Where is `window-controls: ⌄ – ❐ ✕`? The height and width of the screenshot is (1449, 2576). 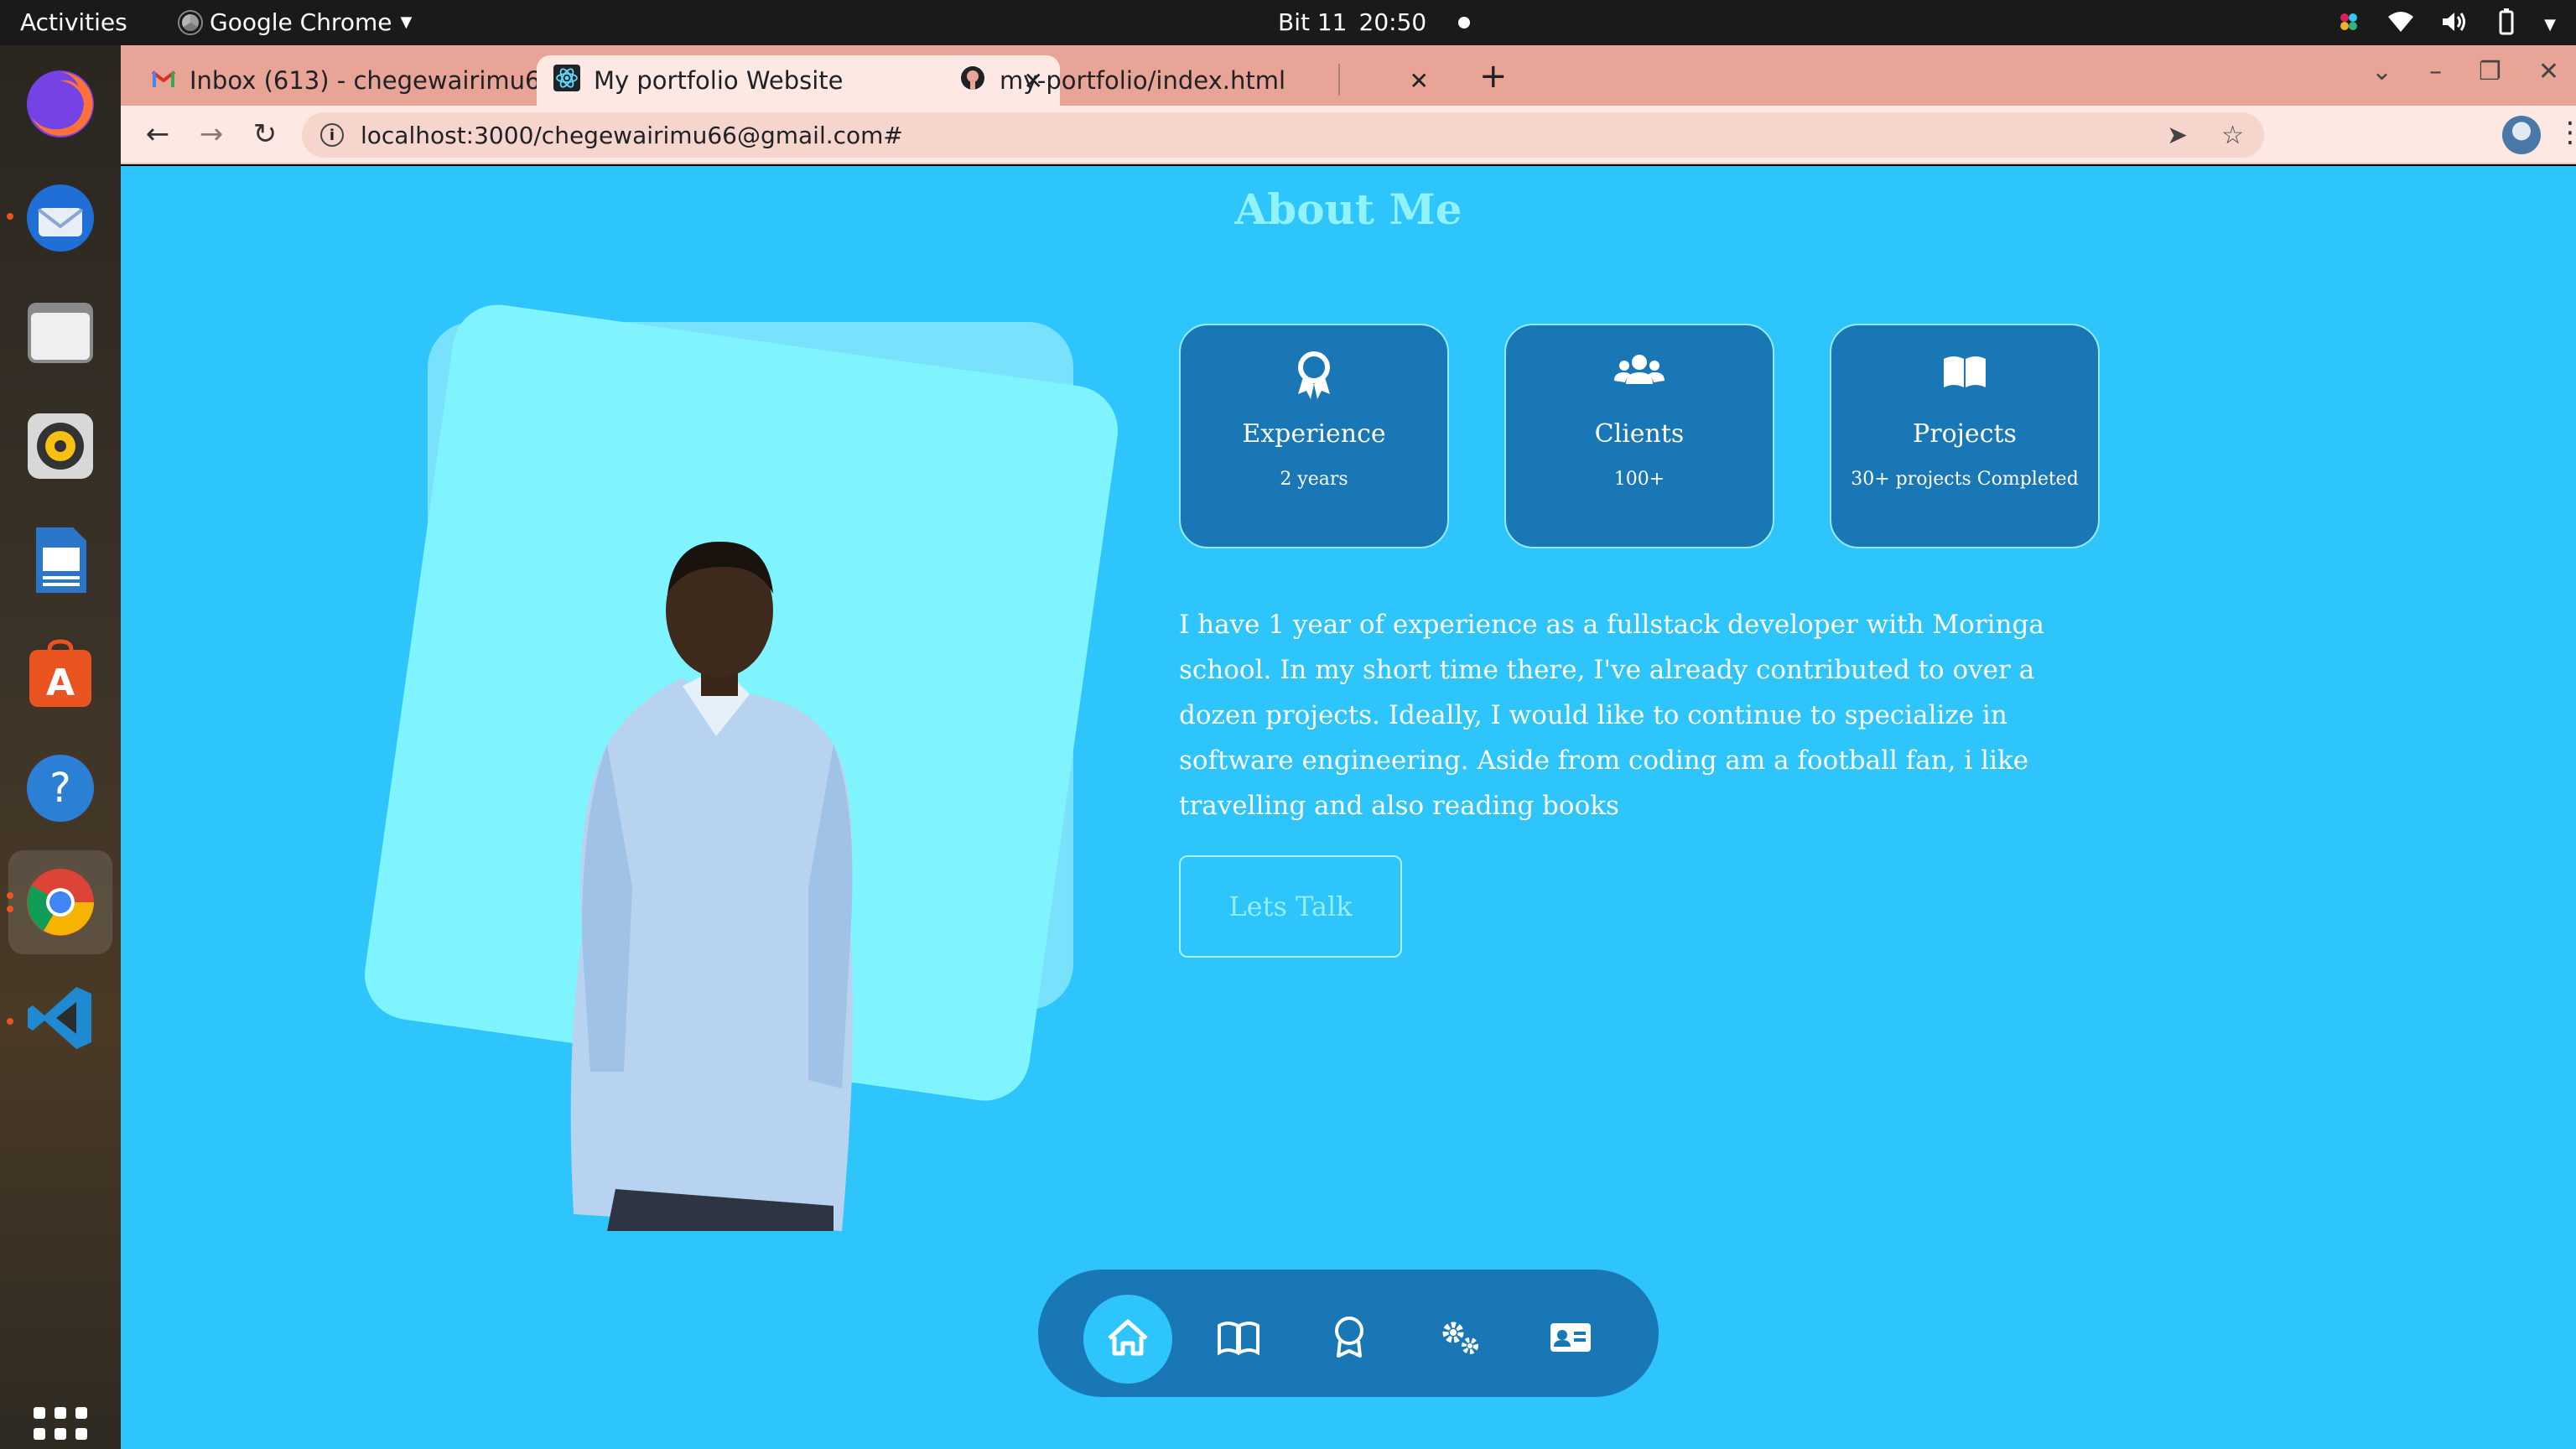 window-controls: ⌄ – ❐ ✕ is located at coordinates (2465, 71).